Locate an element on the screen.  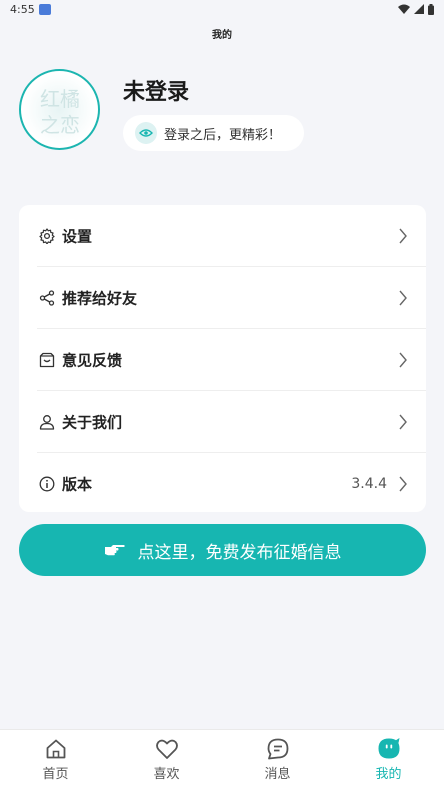
menu-item-share: 推荐给好友 is located at coordinates (222, 297).